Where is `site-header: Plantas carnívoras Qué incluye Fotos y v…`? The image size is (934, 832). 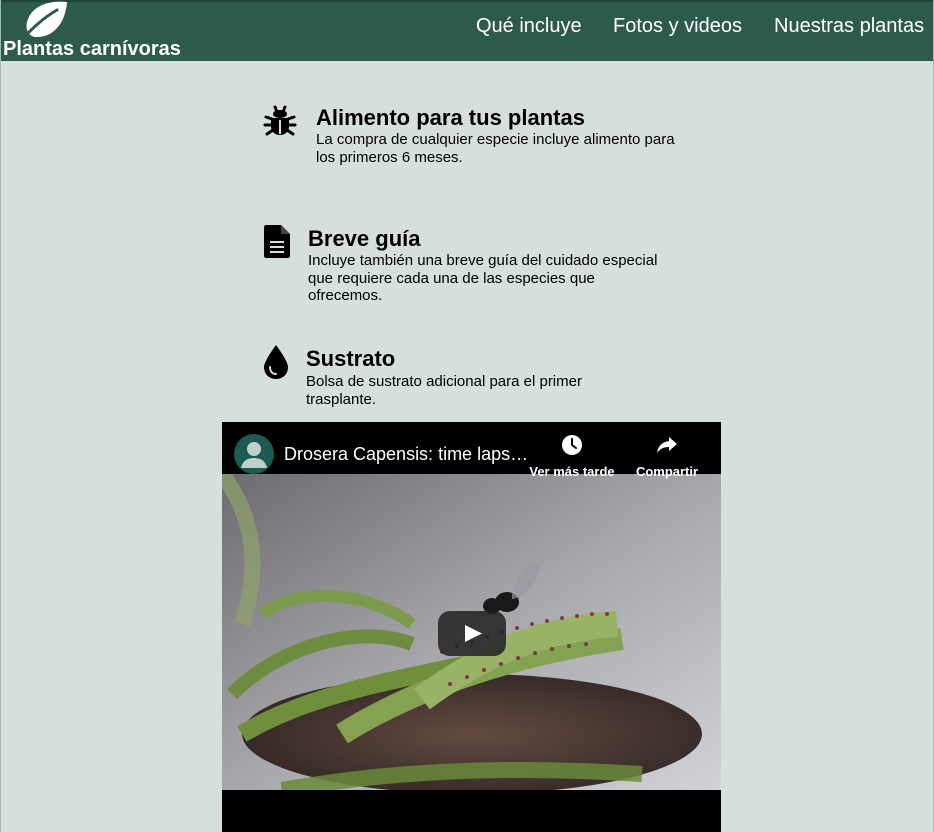 site-header: Plantas carnívoras Qué incluye Fotos y v… is located at coordinates (467, 30).